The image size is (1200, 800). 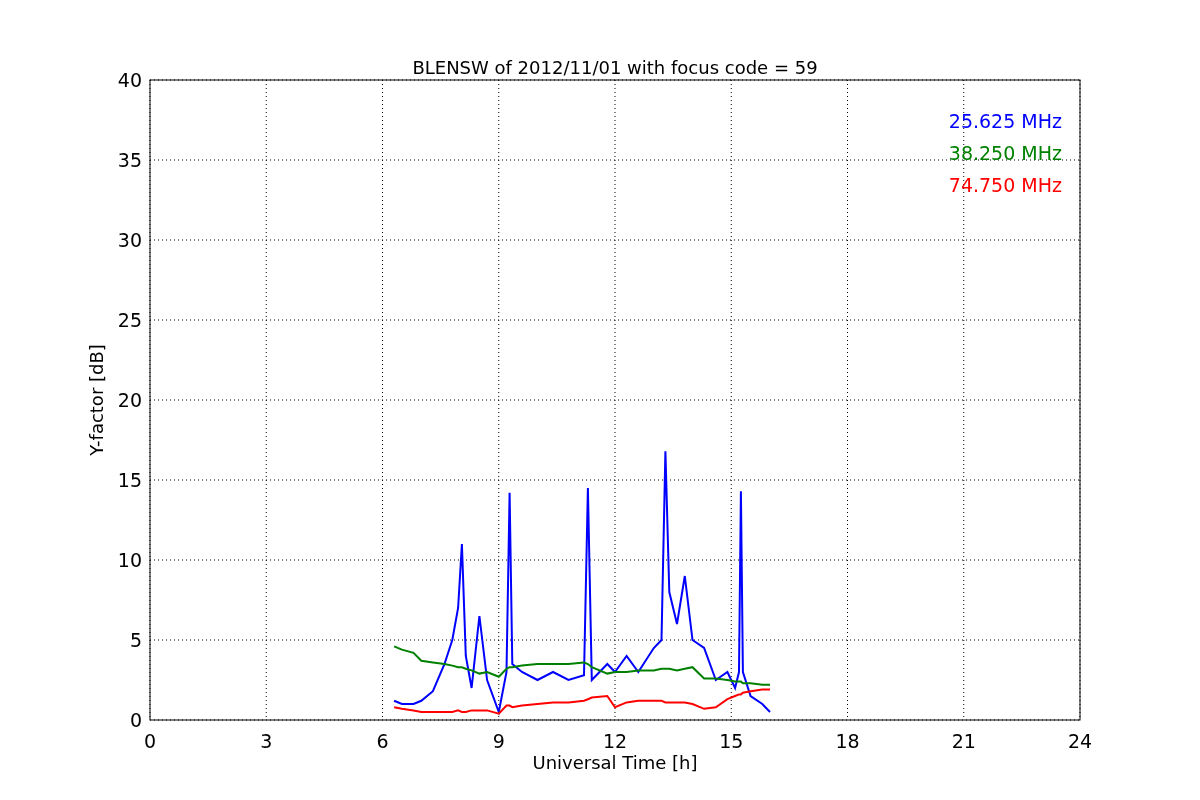 What do you see at coordinates (615, 762) in the screenshot?
I see `x-axis-label: Universal Time [h]` at bounding box center [615, 762].